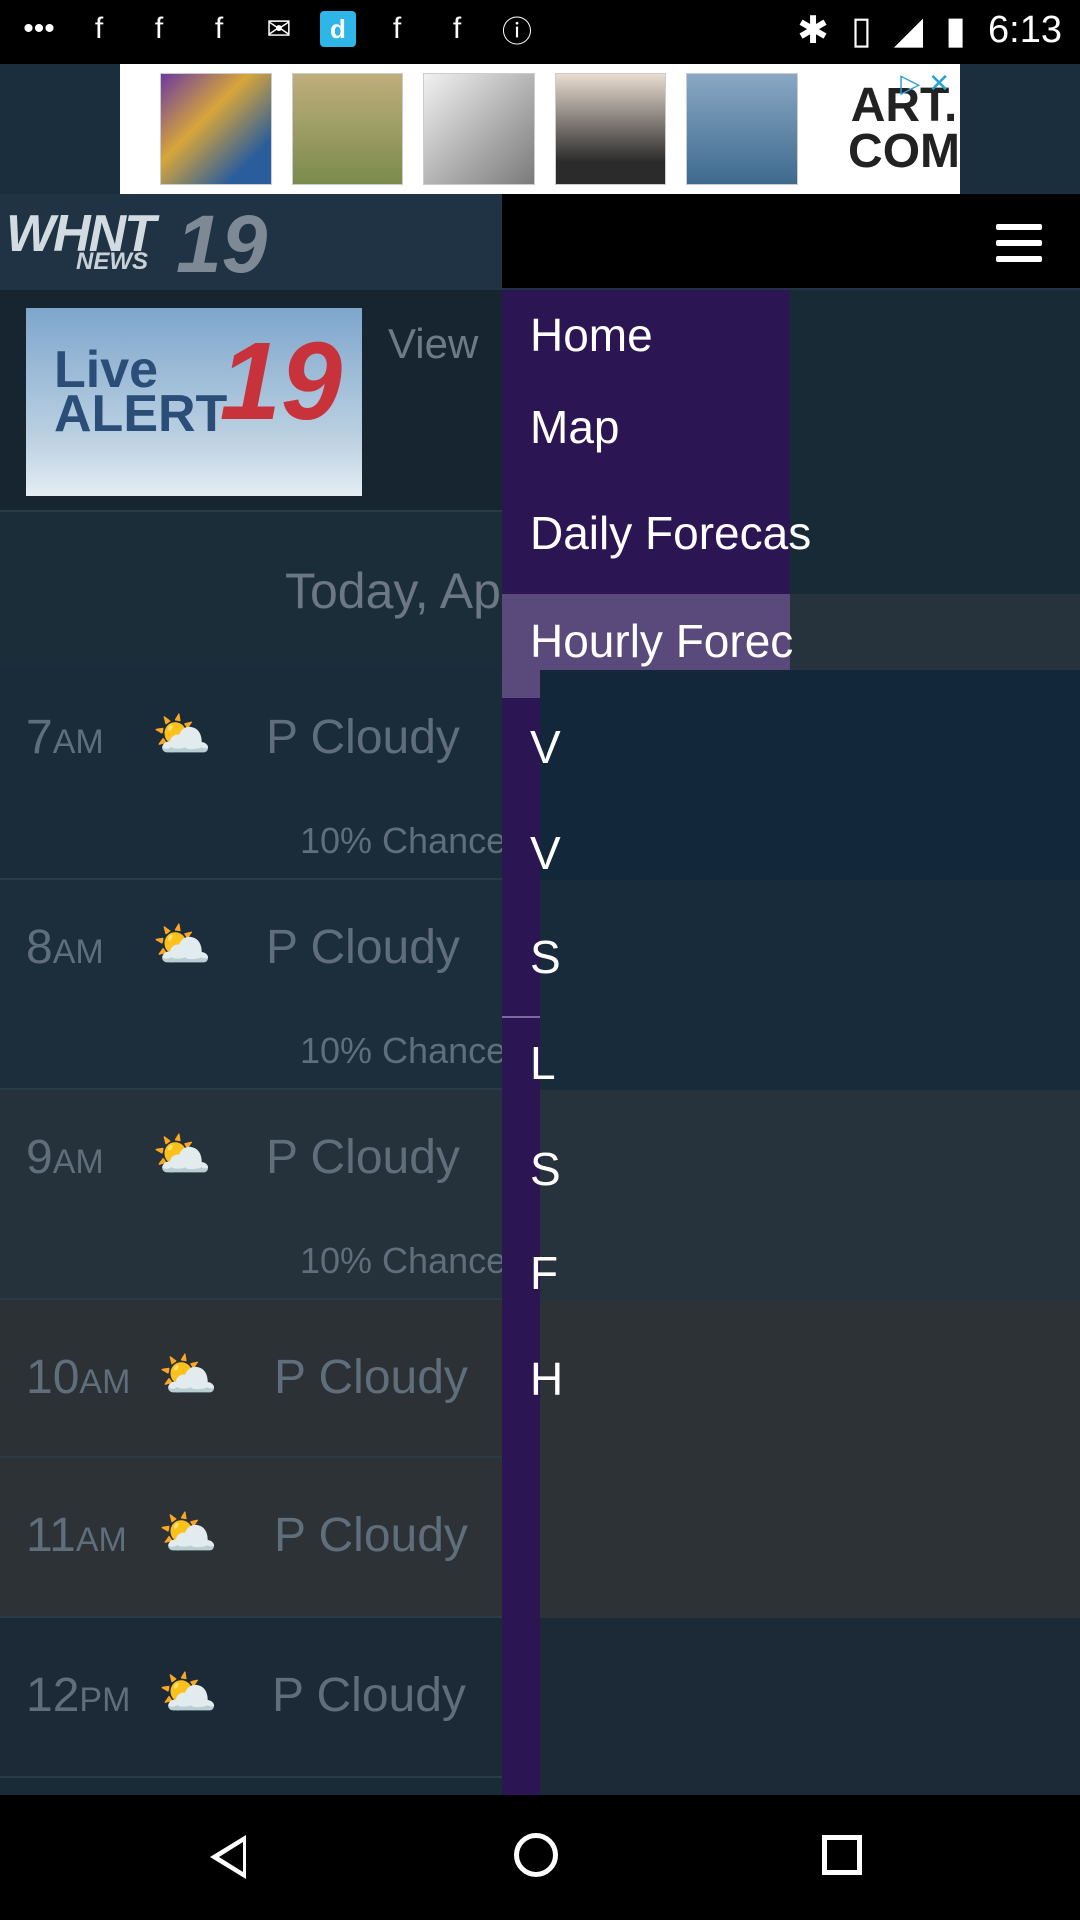 This screenshot has height=1920, width=1080. I want to click on notification-icons: ••• f f f ✉ d f f ⓘ, so click(278, 29).